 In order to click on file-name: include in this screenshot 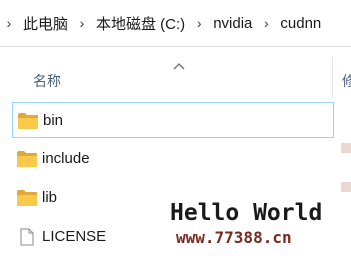, I will do `click(66, 158)`.